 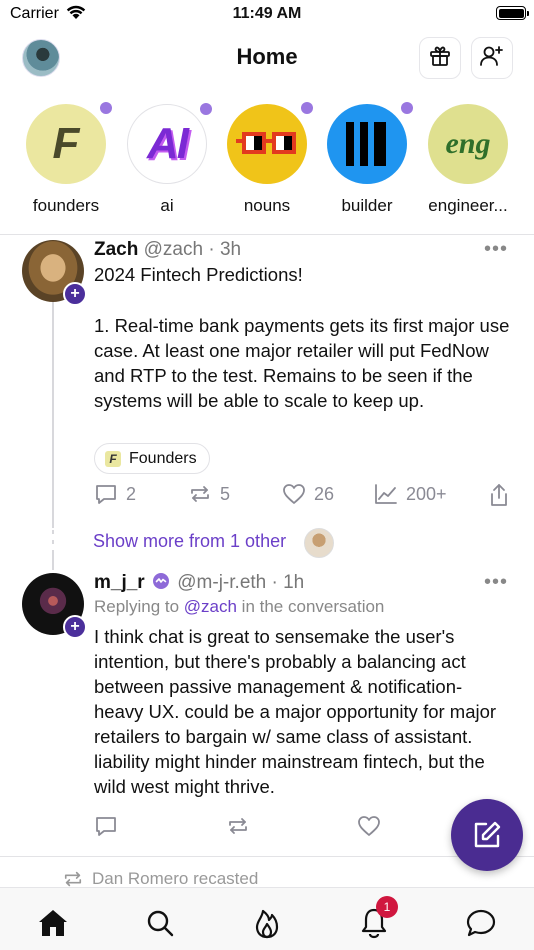 I want to click on founders-chip-icon: F, so click(x=113, y=458).